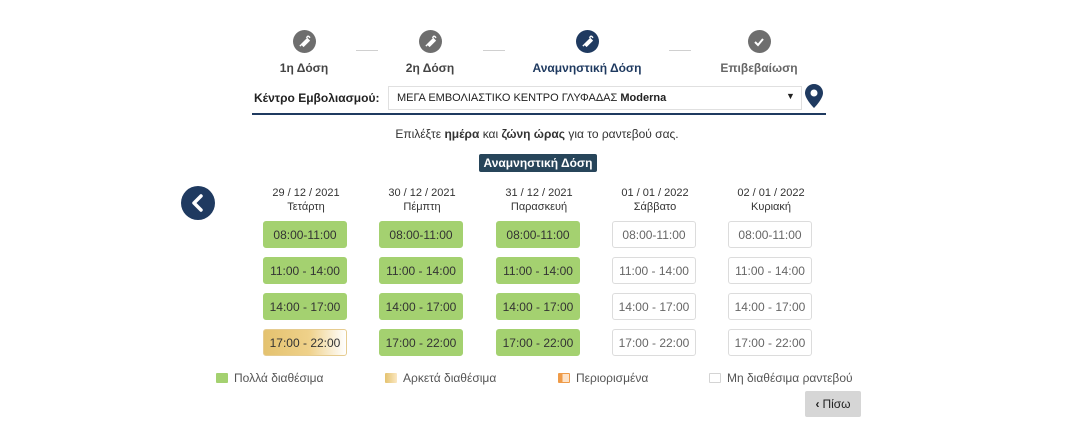 Image resolution: width=1074 pixels, height=429 pixels. Describe the element at coordinates (422, 207) in the screenshot. I see `day-weekday: Πέμπτη` at that location.